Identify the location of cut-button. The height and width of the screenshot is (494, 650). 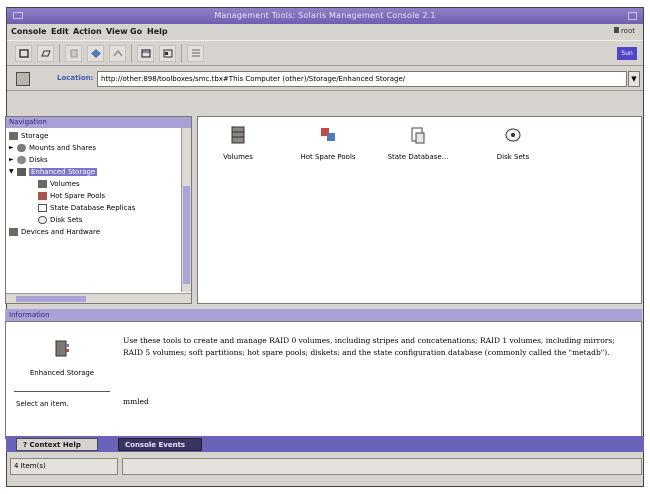
(73, 53).